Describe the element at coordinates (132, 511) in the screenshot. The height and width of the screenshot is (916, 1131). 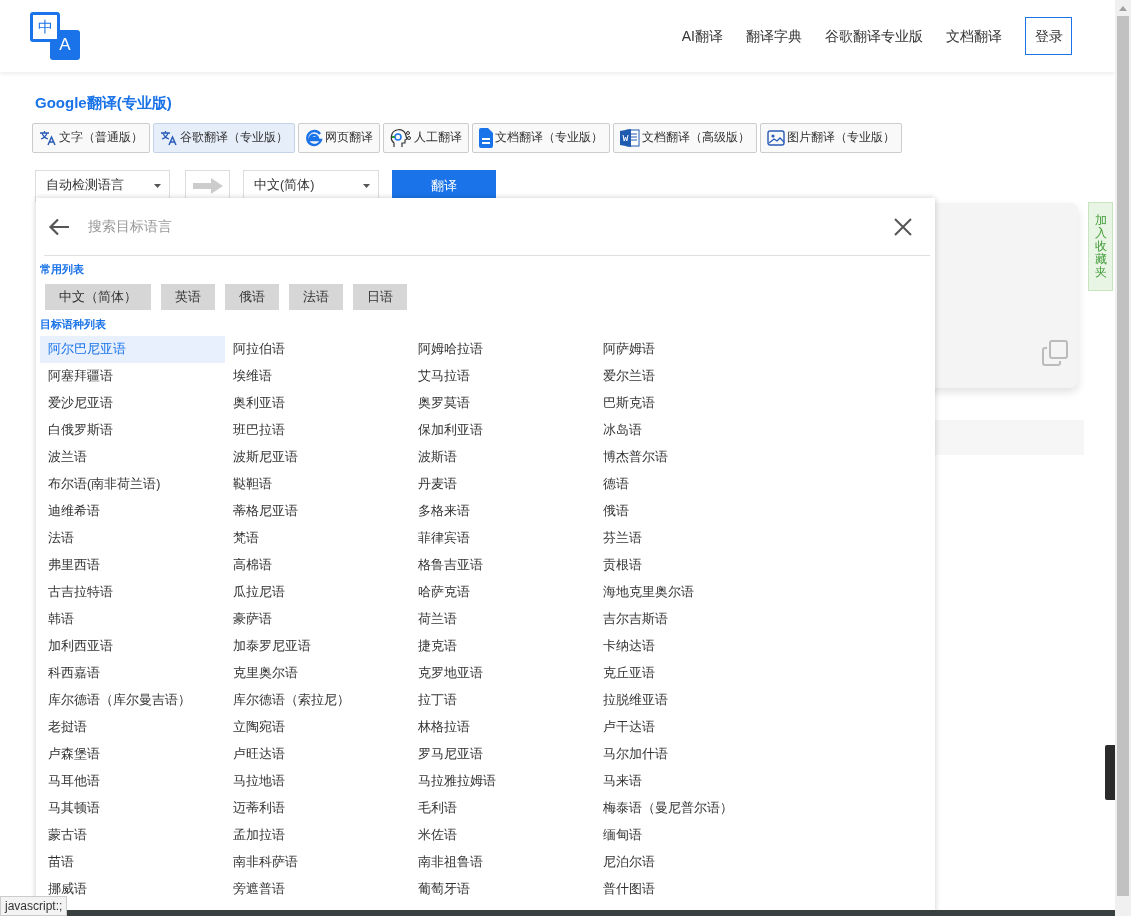
I see `language-option: 迪维希语` at that location.